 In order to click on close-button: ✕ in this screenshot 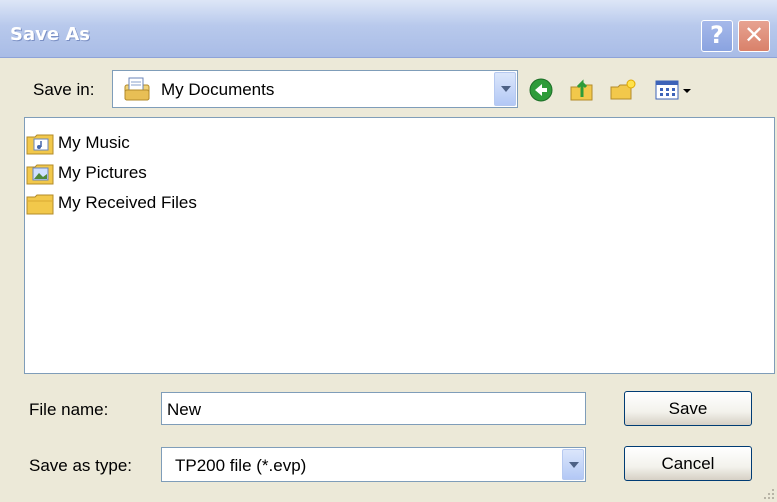, I will do `click(754, 36)`.